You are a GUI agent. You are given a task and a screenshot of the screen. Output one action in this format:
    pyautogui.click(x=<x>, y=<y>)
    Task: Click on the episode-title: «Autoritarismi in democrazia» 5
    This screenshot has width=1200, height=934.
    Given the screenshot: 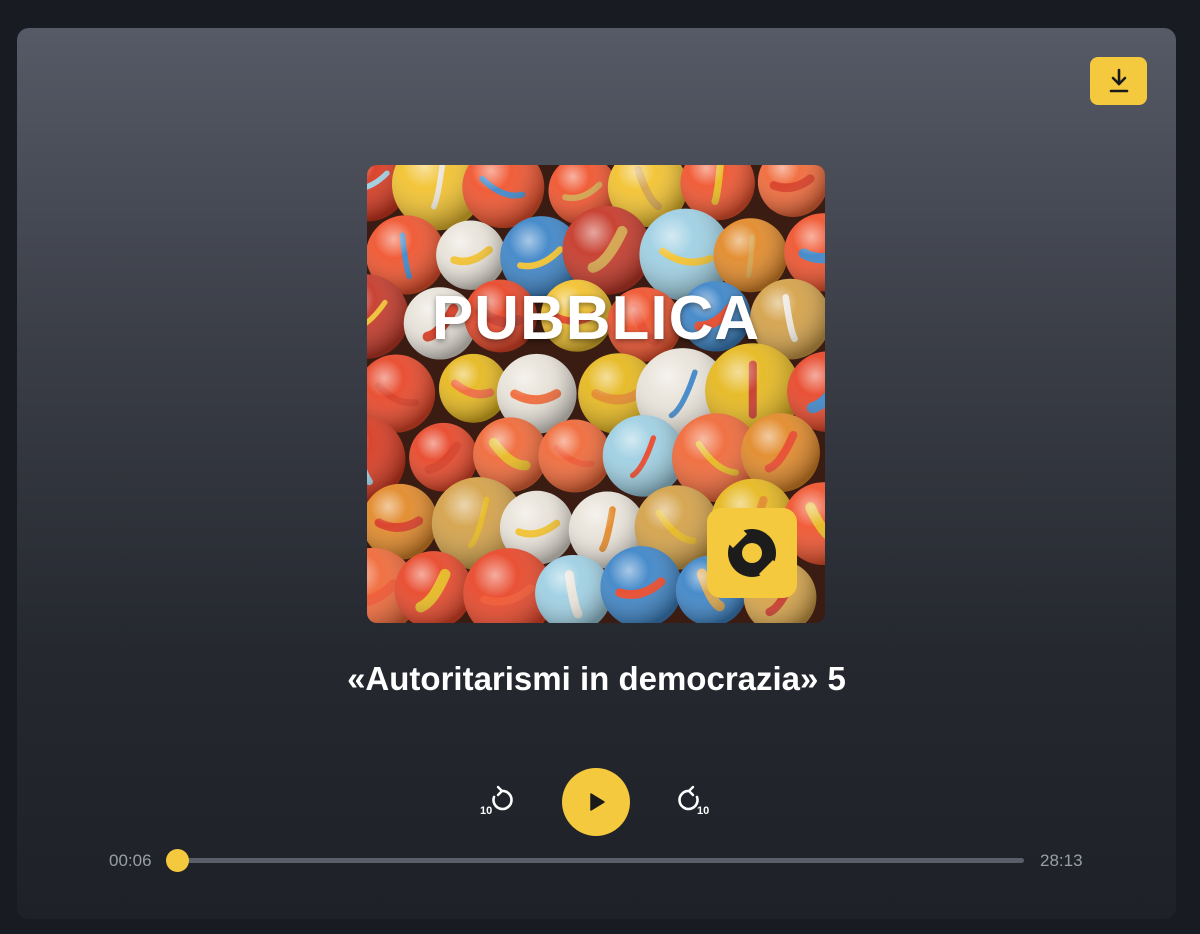 What is the action you would take?
    pyautogui.click(x=596, y=678)
    